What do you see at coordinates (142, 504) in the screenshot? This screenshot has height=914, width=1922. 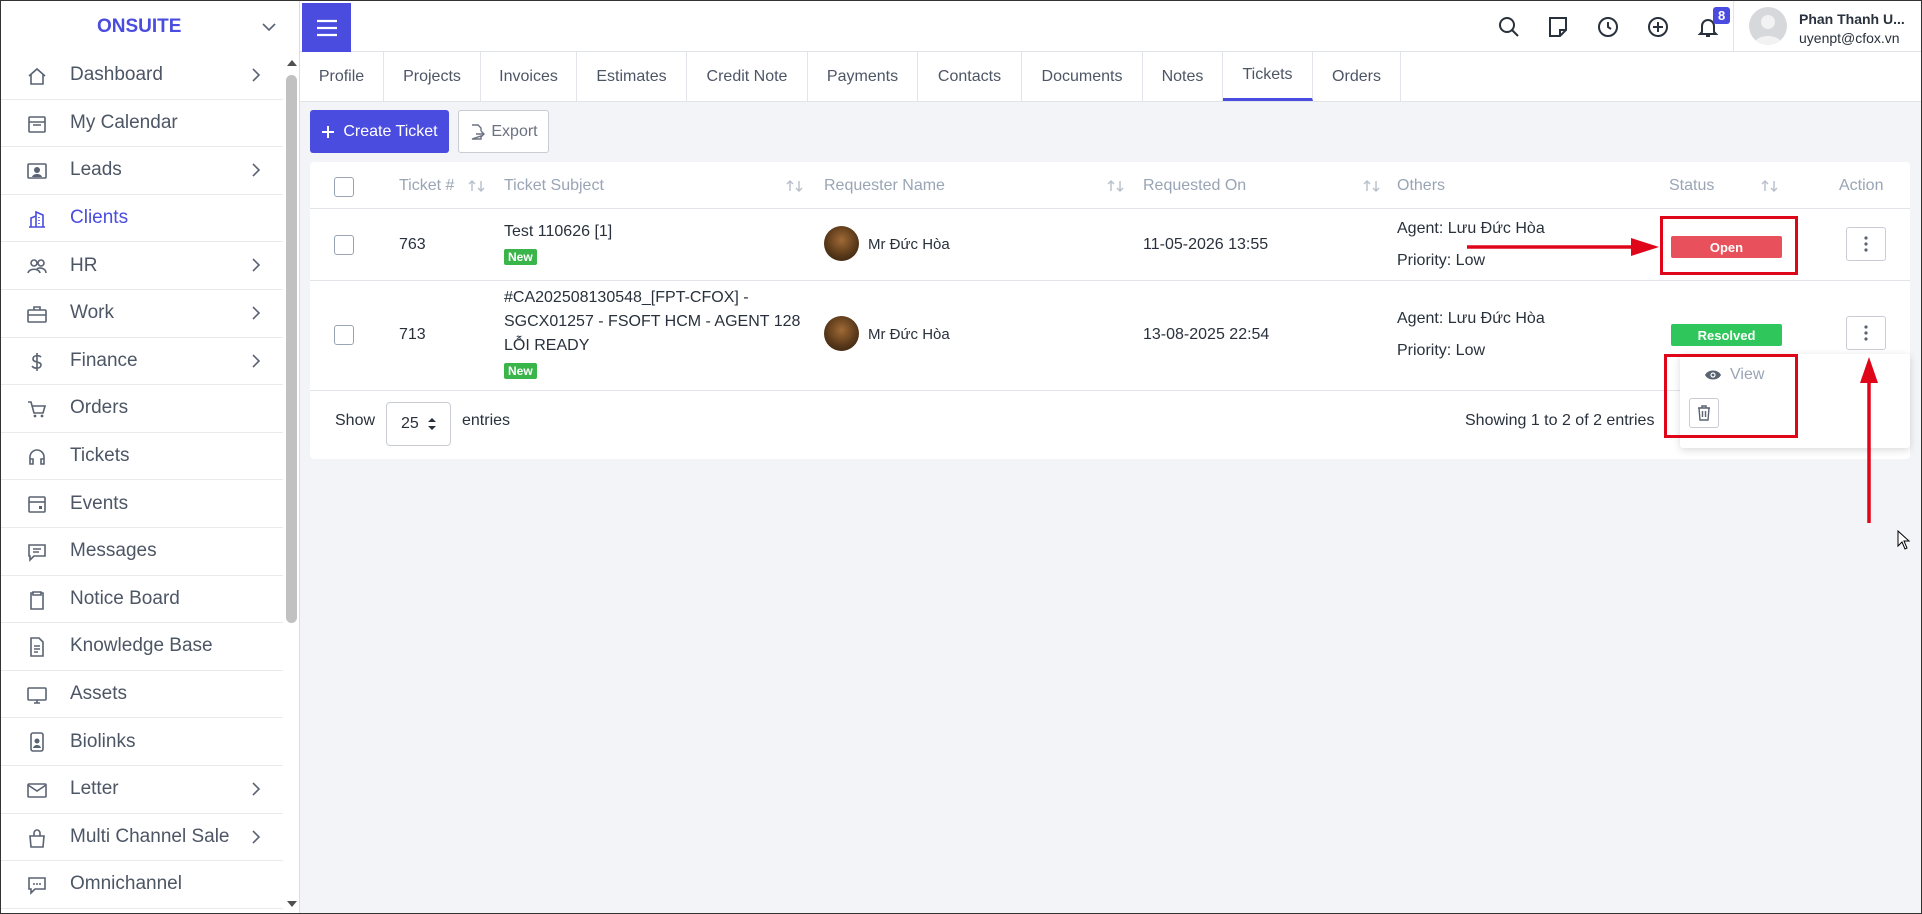 I see `sidebar-item-events: Events` at bounding box center [142, 504].